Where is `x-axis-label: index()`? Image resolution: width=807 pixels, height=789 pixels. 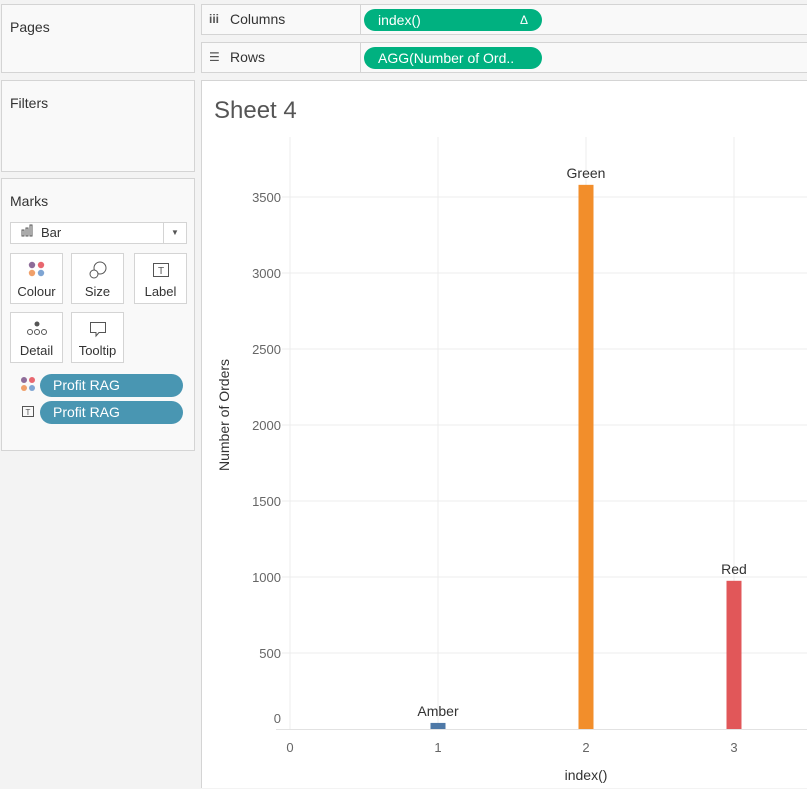
x-axis-label: index() is located at coordinates (586, 775).